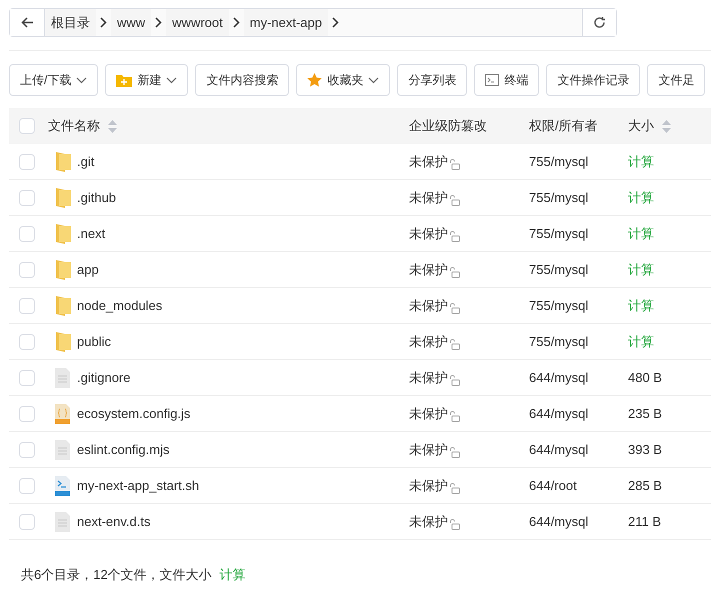 The width and height of the screenshot is (720, 591). What do you see at coordinates (123, 450) in the screenshot?
I see `file-name: eslint.config.mjs` at bounding box center [123, 450].